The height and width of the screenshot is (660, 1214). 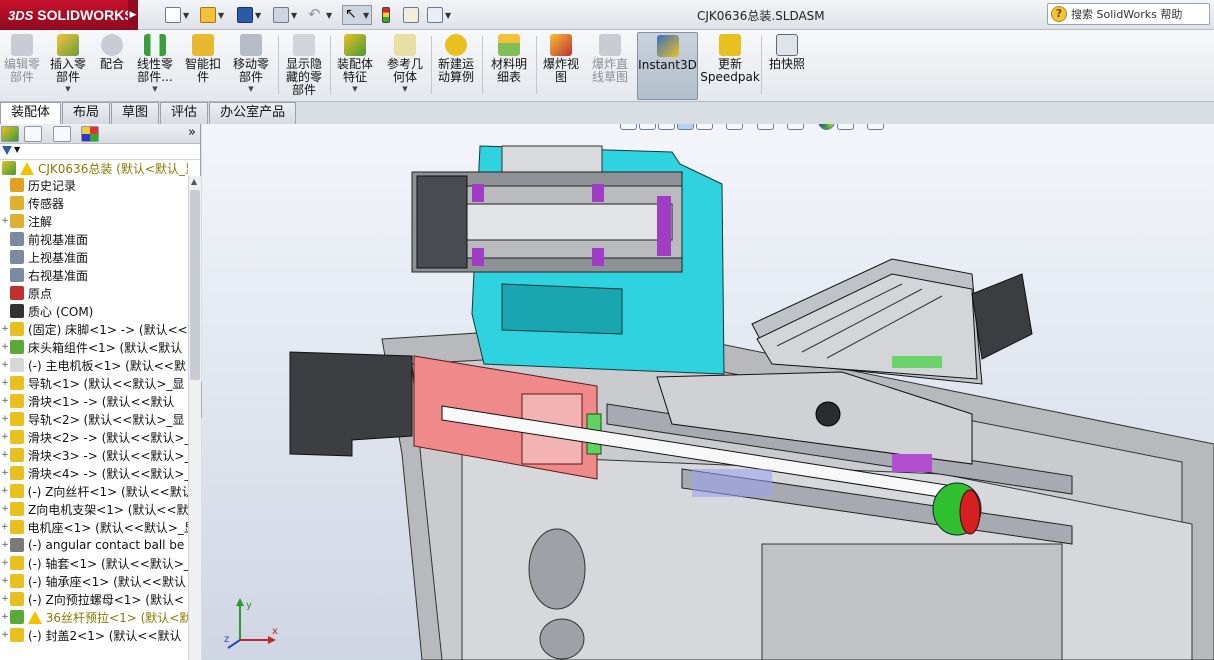 I want to click on exploded-view-button: 爆炸视 图, so click(x=561, y=66).